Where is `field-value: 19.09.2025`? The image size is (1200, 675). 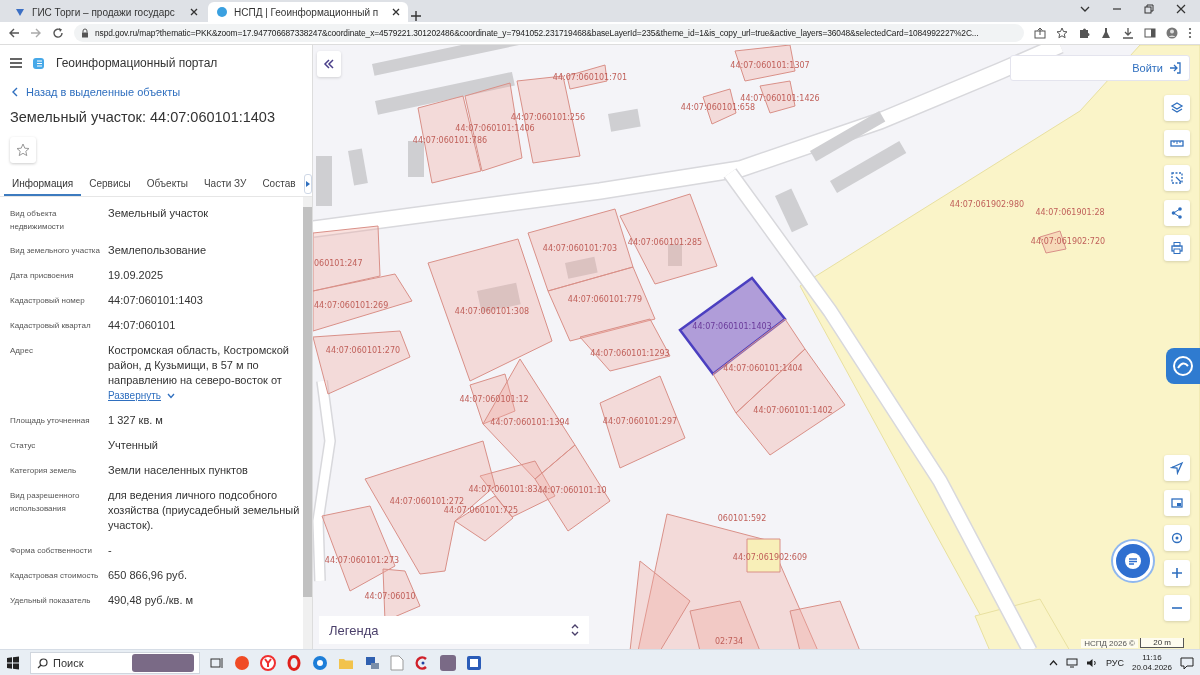 field-value: 19.09.2025 is located at coordinates (136, 275).